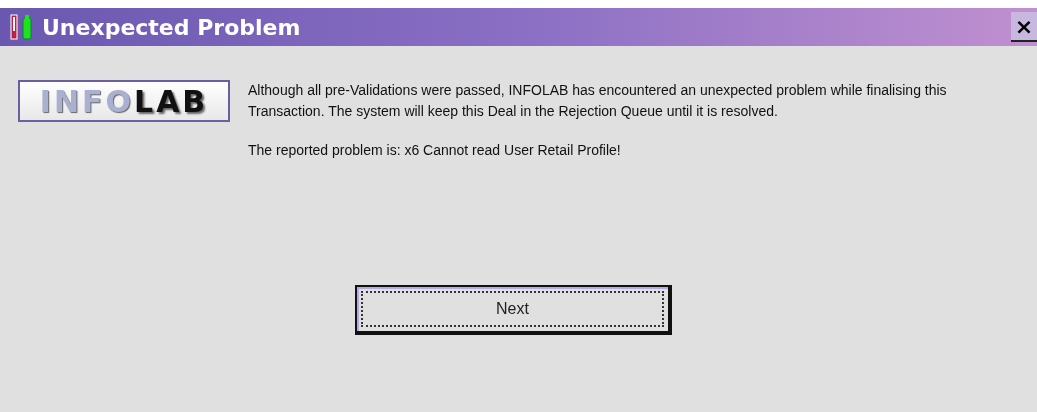 The height and width of the screenshot is (412, 1037). What do you see at coordinates (435, 150) in the screenshot?
I see `message-text: The reported problem is: x6 Cannot read User Retail Profile!` at bounding box center [435, 150].